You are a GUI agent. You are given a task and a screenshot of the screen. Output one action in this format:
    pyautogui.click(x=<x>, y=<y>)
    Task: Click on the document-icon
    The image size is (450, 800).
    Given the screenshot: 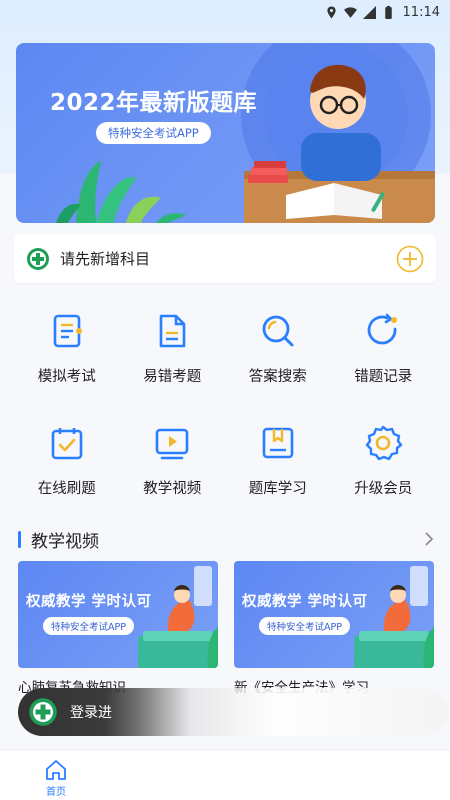 What is the action you would take?
    pyautogui.click(x=172, y=331)
    